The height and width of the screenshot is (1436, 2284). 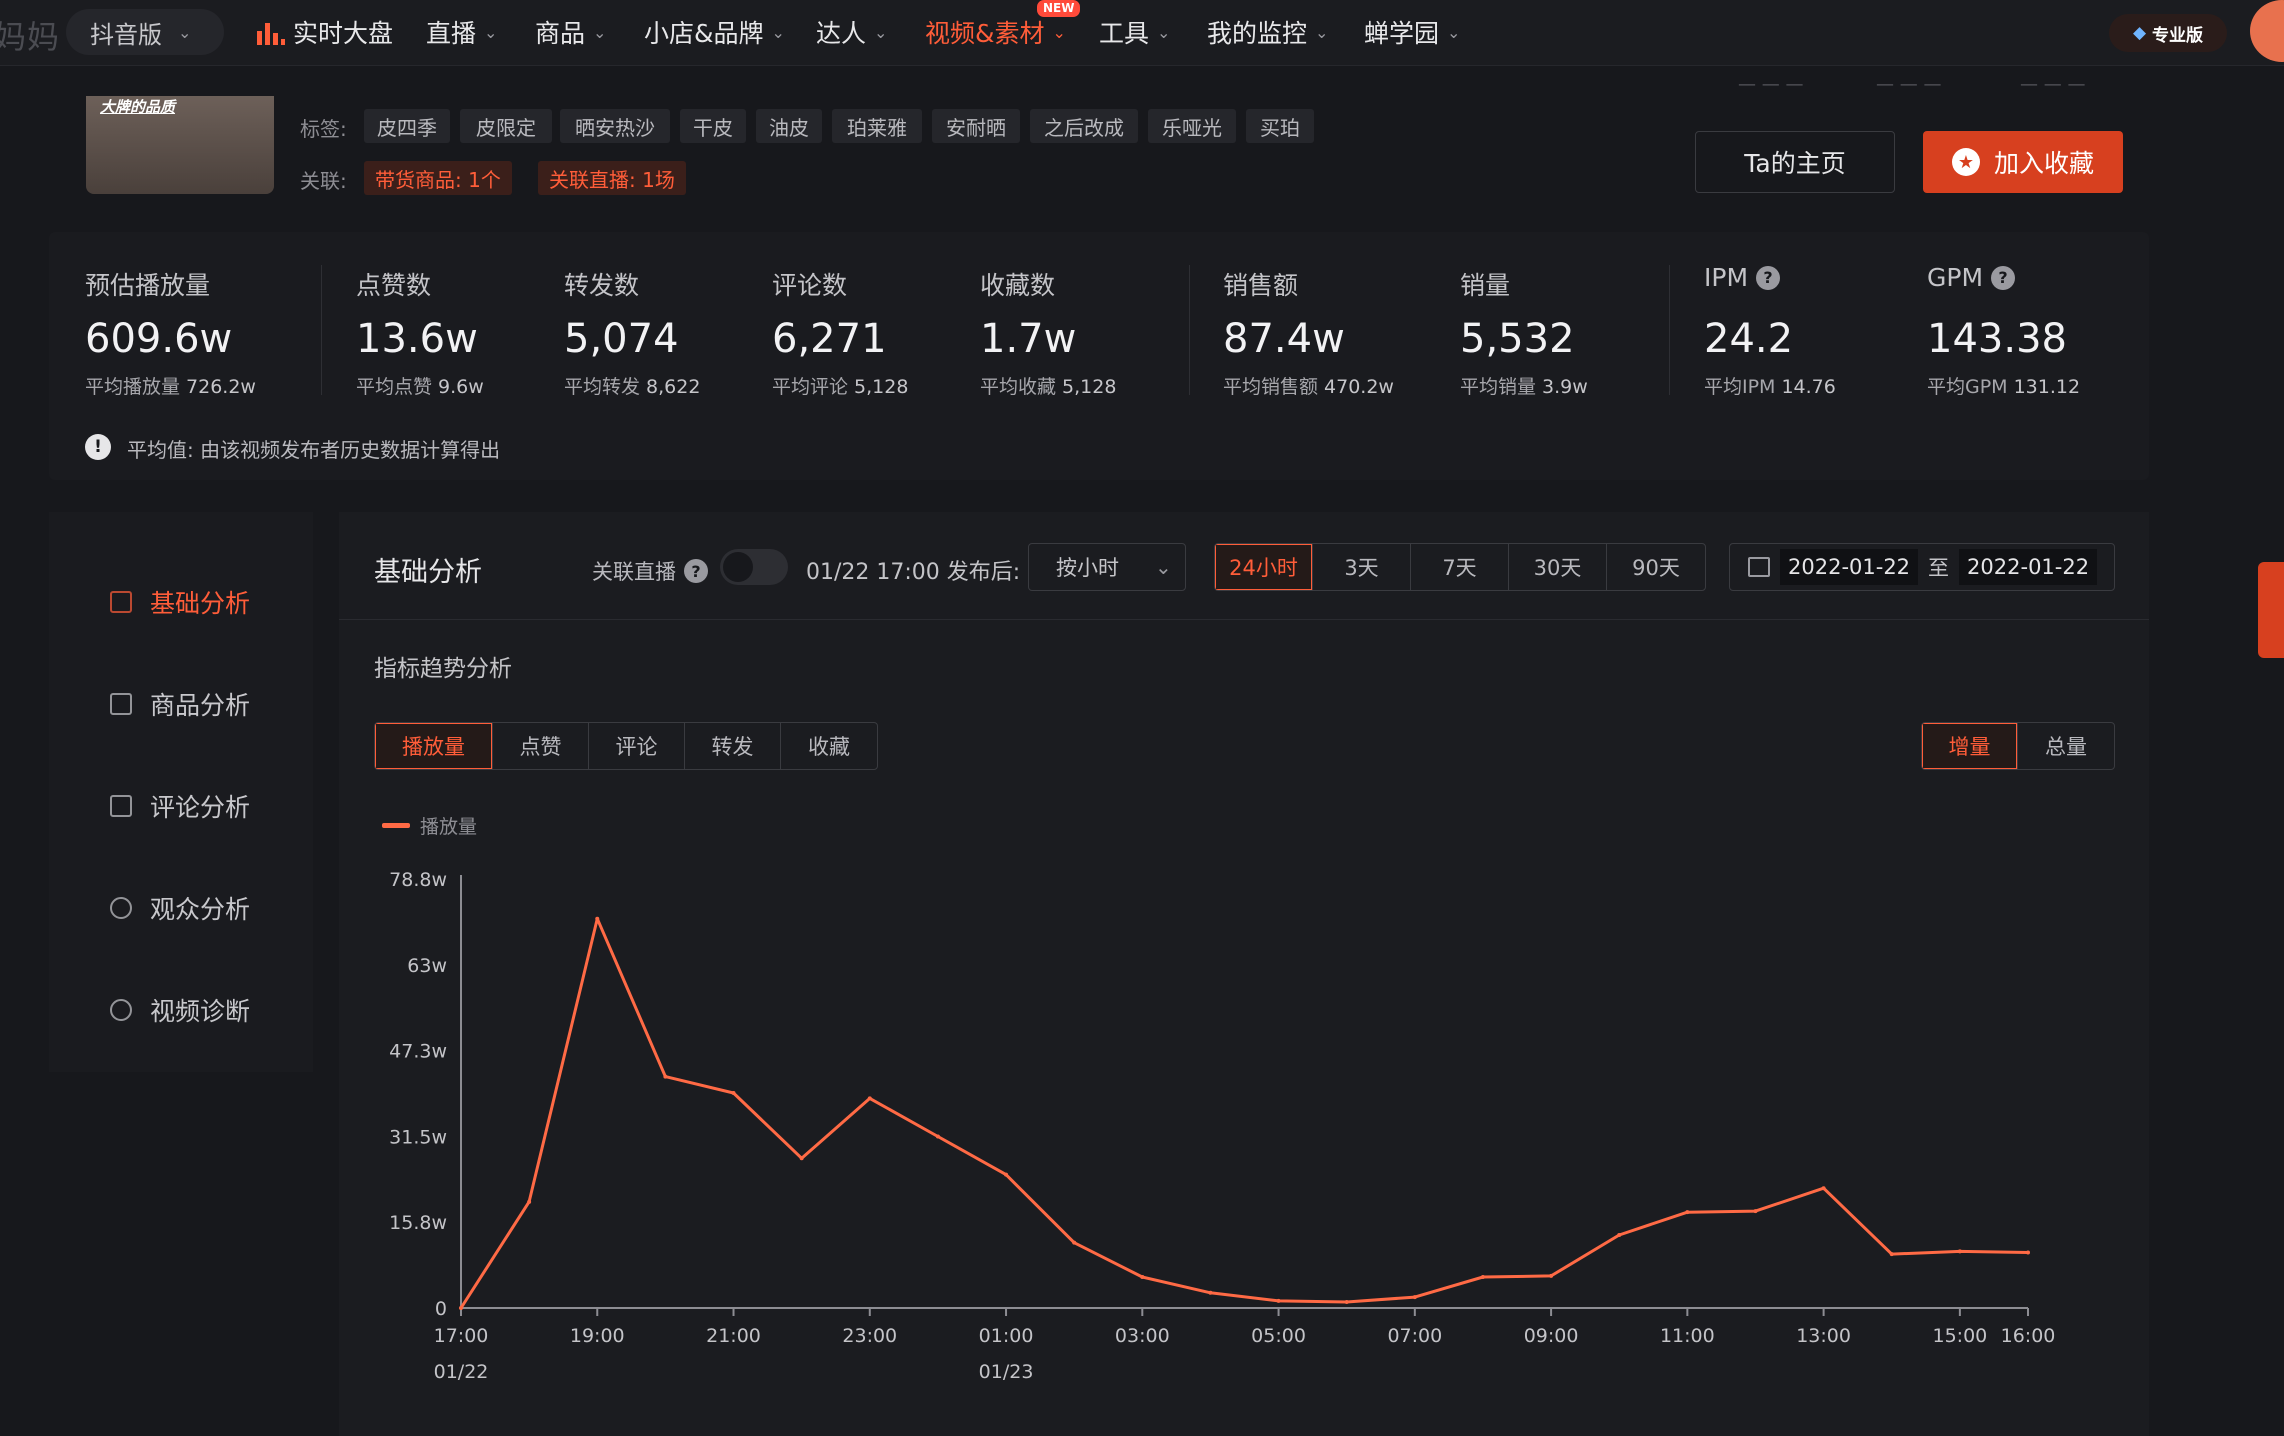 I want to click on y-tick-label: 31.5w, so click(x=418, y=1138).